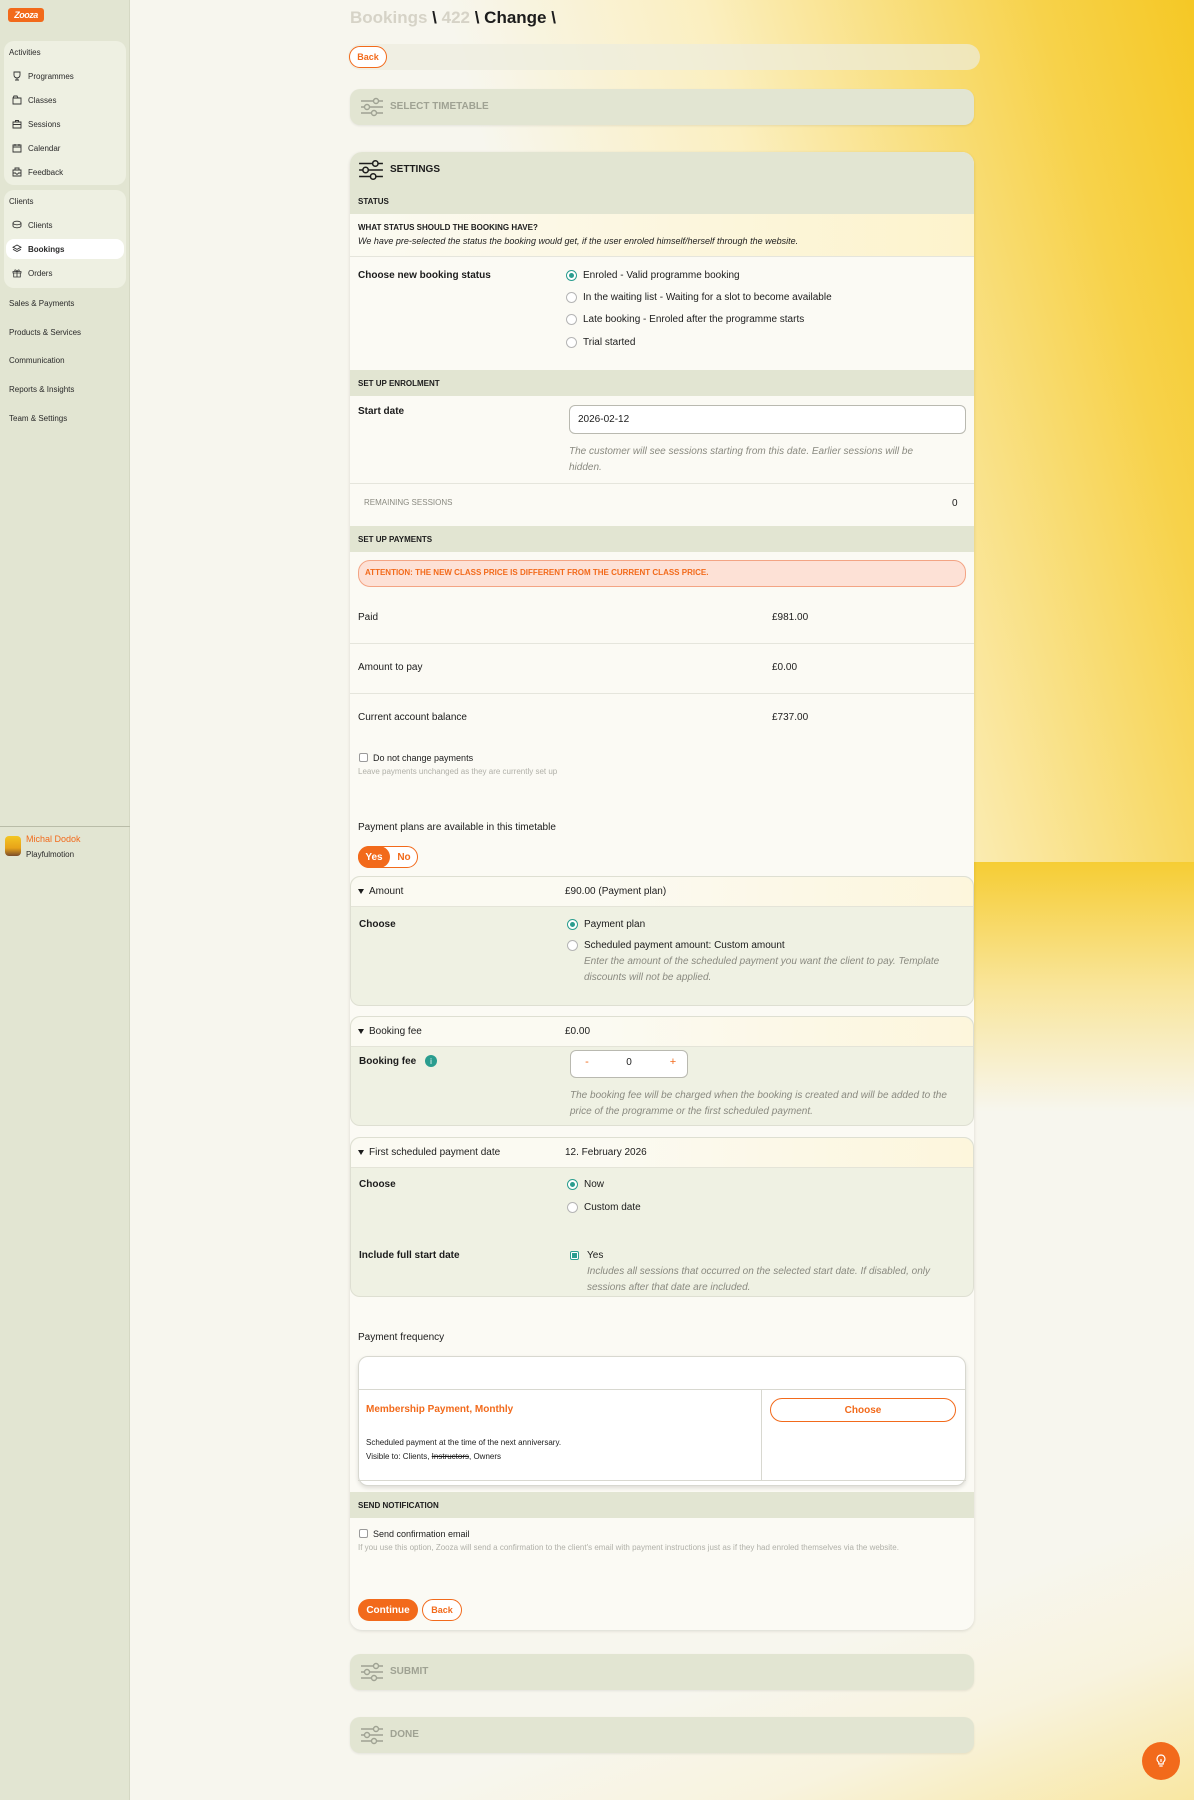 The width and height of the screenshot is (1194, 1800). Describe the element at coordinates (17, 172) in the screenshot. I see `inbox-icon` at that location.